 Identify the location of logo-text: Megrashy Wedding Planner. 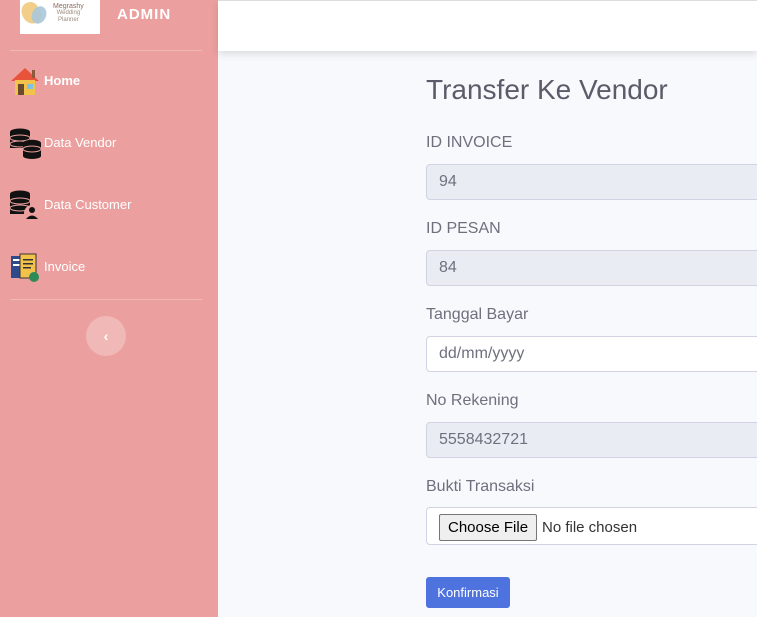
(68, 13).